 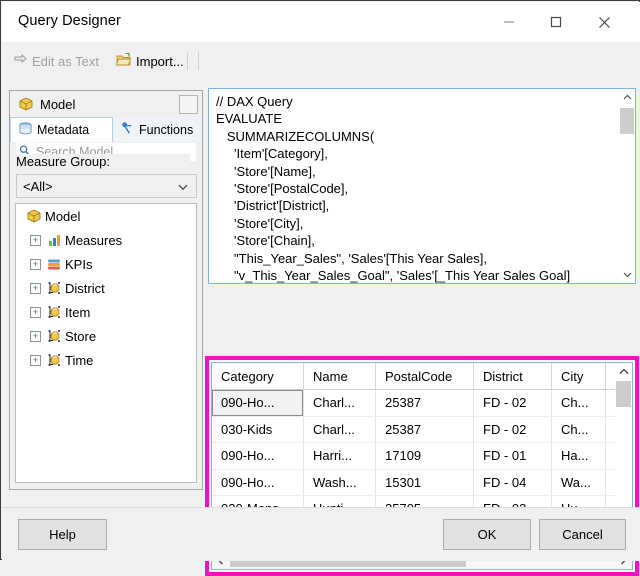 What do you see at coordinates (20, 61) in the screenshot?
I see `edit-as-text-icon` at bounding box center [20, 61].